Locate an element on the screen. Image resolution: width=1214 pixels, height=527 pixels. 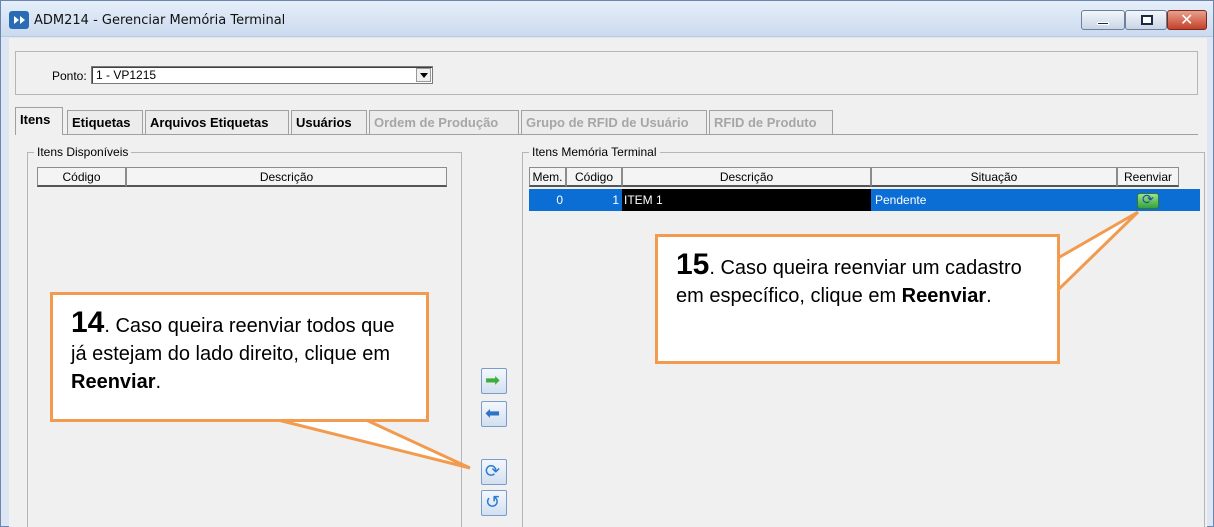
callout-14-end: . is located at coordinates (158, 382).